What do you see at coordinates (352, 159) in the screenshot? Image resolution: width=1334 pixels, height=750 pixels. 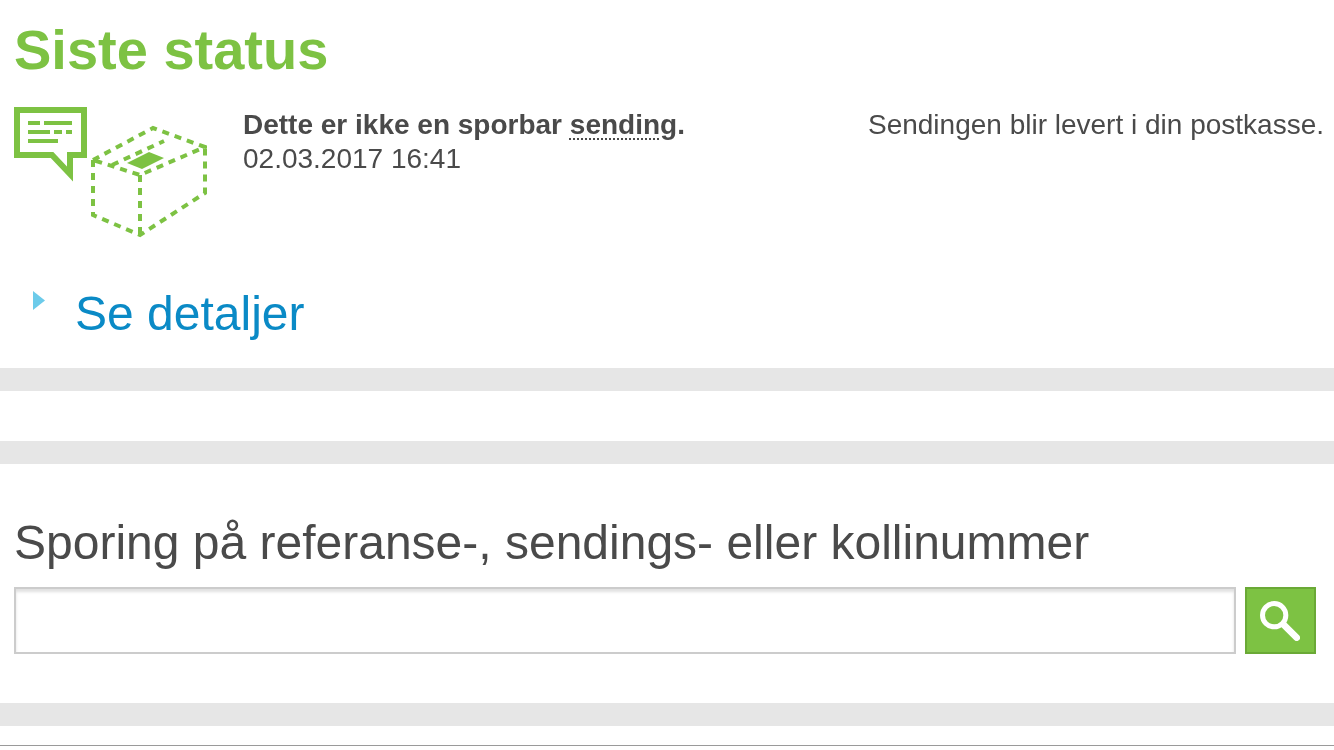 I see `status-timestamp: 02.03.2017 16:41` at bounding box center [352, 159].